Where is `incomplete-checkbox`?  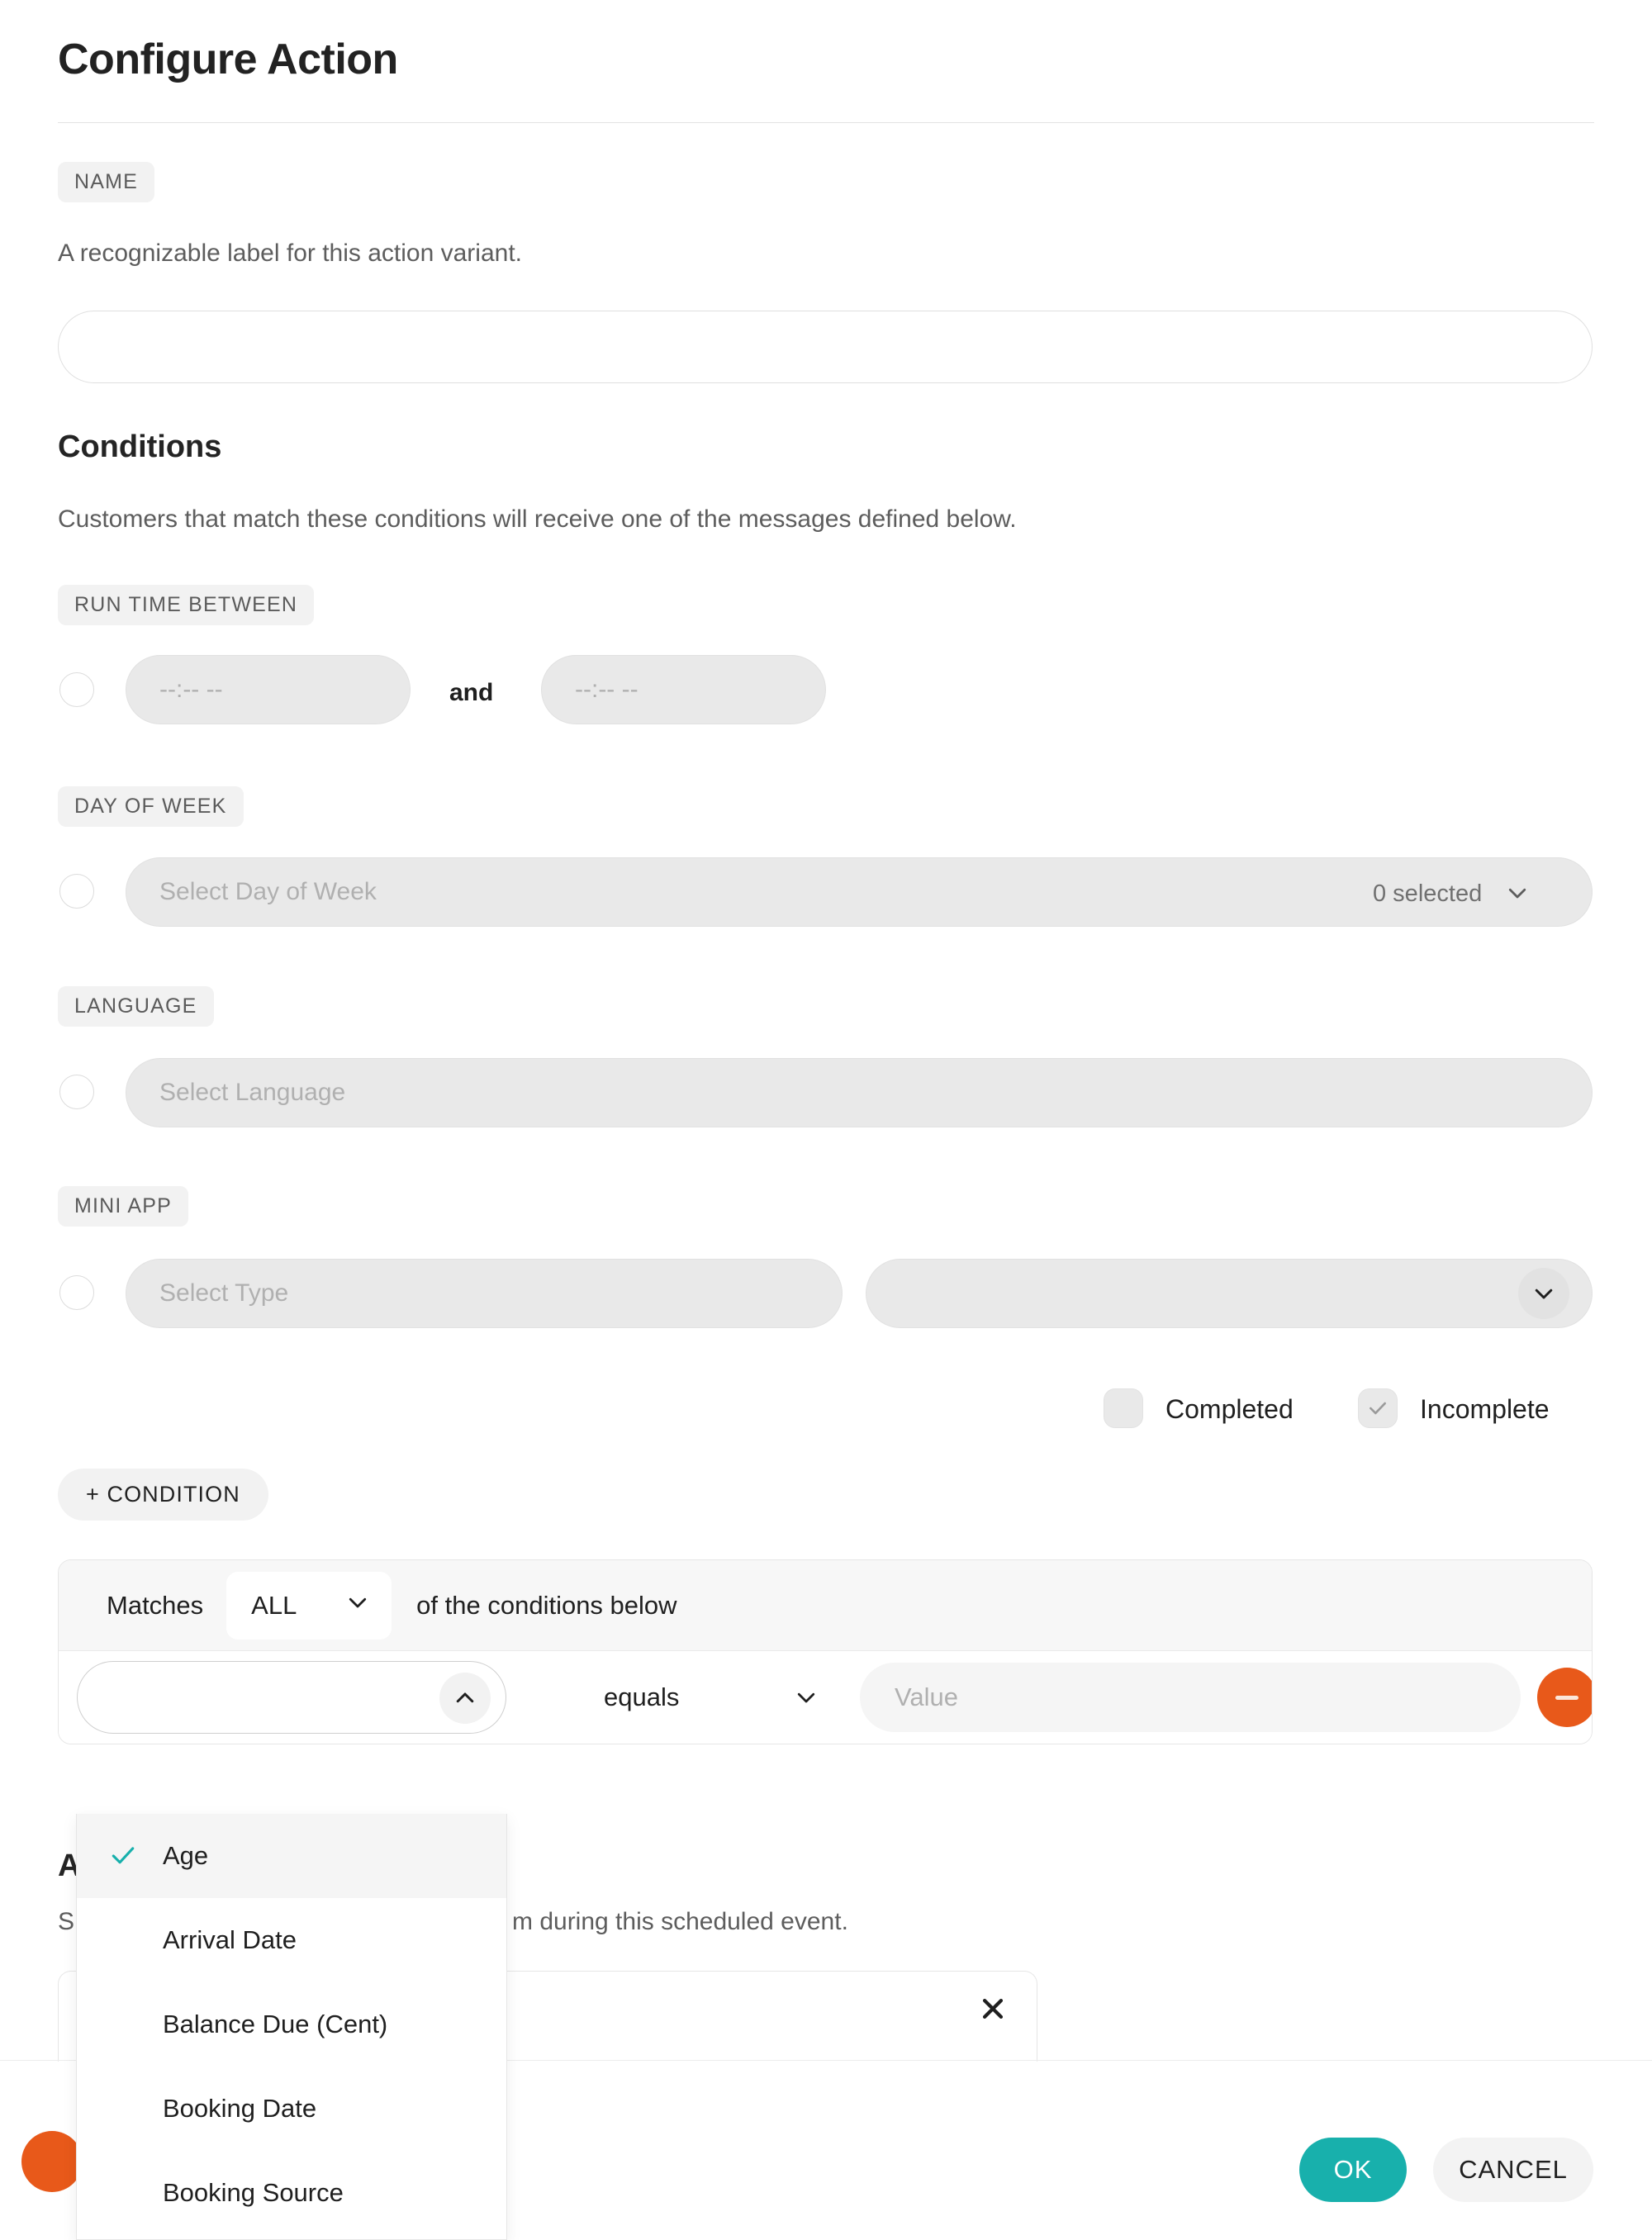 incomplete-checkbox is located at coordinates (1378, 1408).